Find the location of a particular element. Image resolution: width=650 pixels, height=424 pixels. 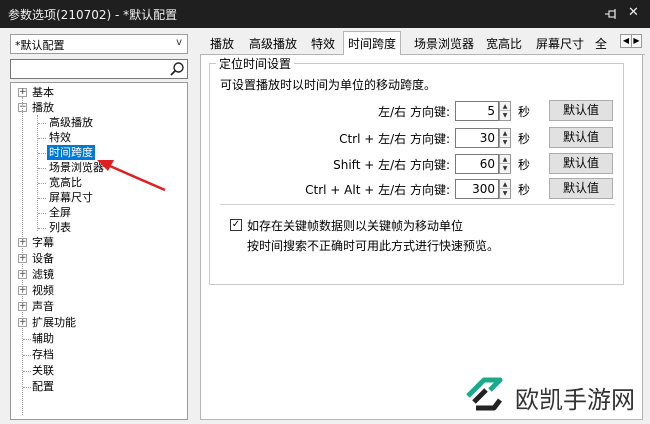

tab-item: 播放 is located at coordinates (222, 44).